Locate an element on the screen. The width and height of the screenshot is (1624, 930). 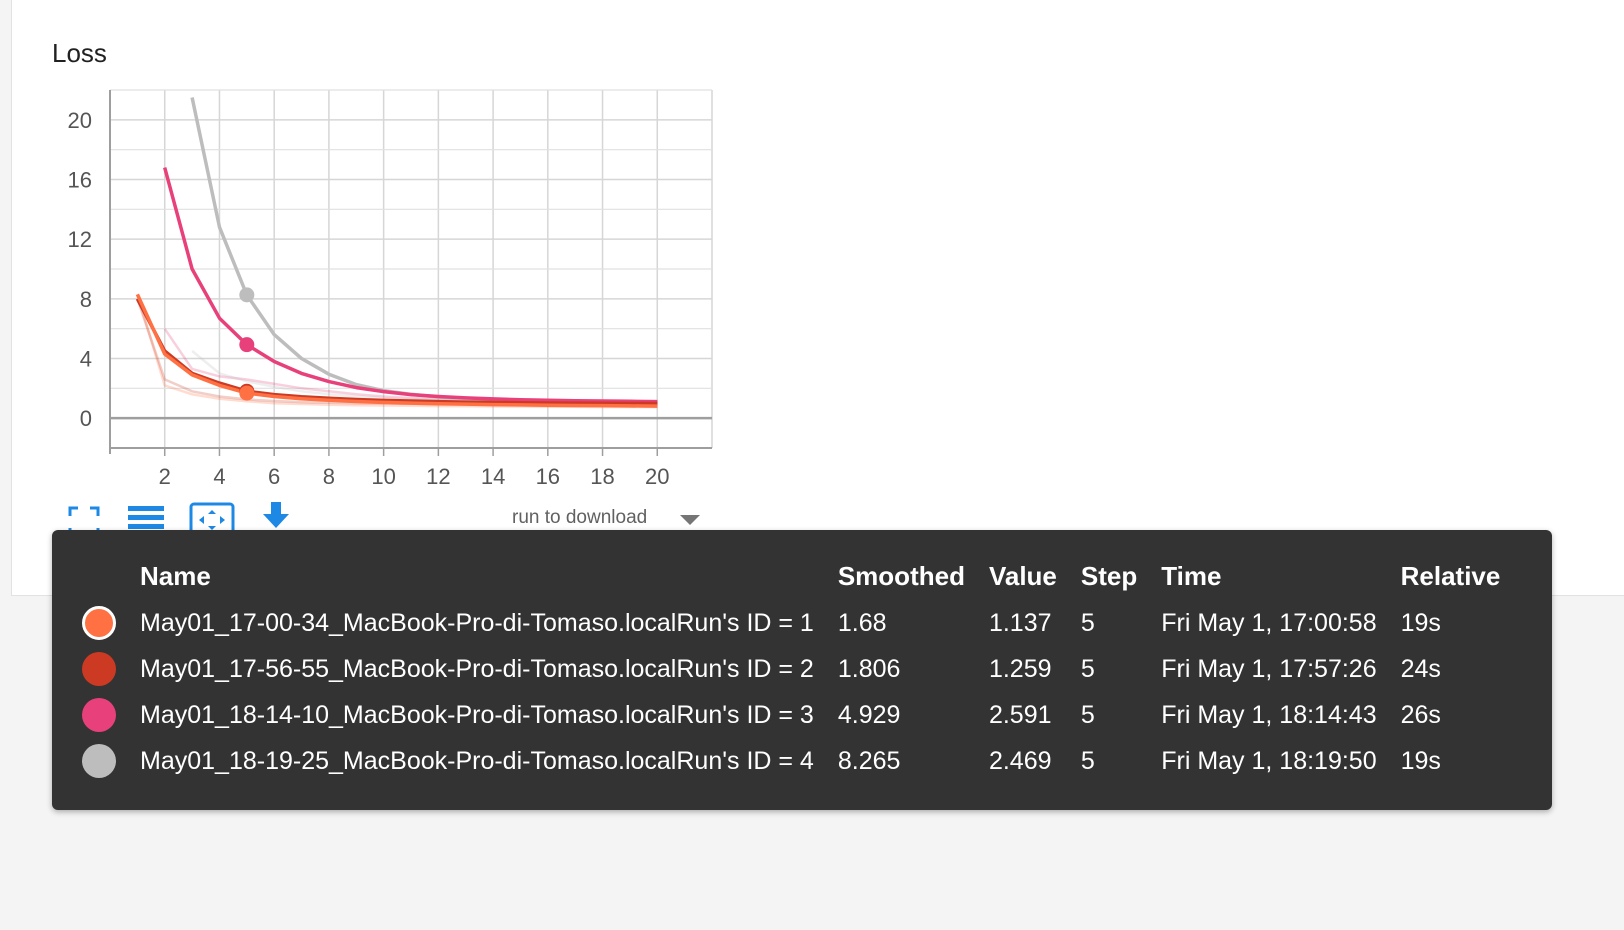
row-value: 1.259 is located at coordinates (1020, 668).